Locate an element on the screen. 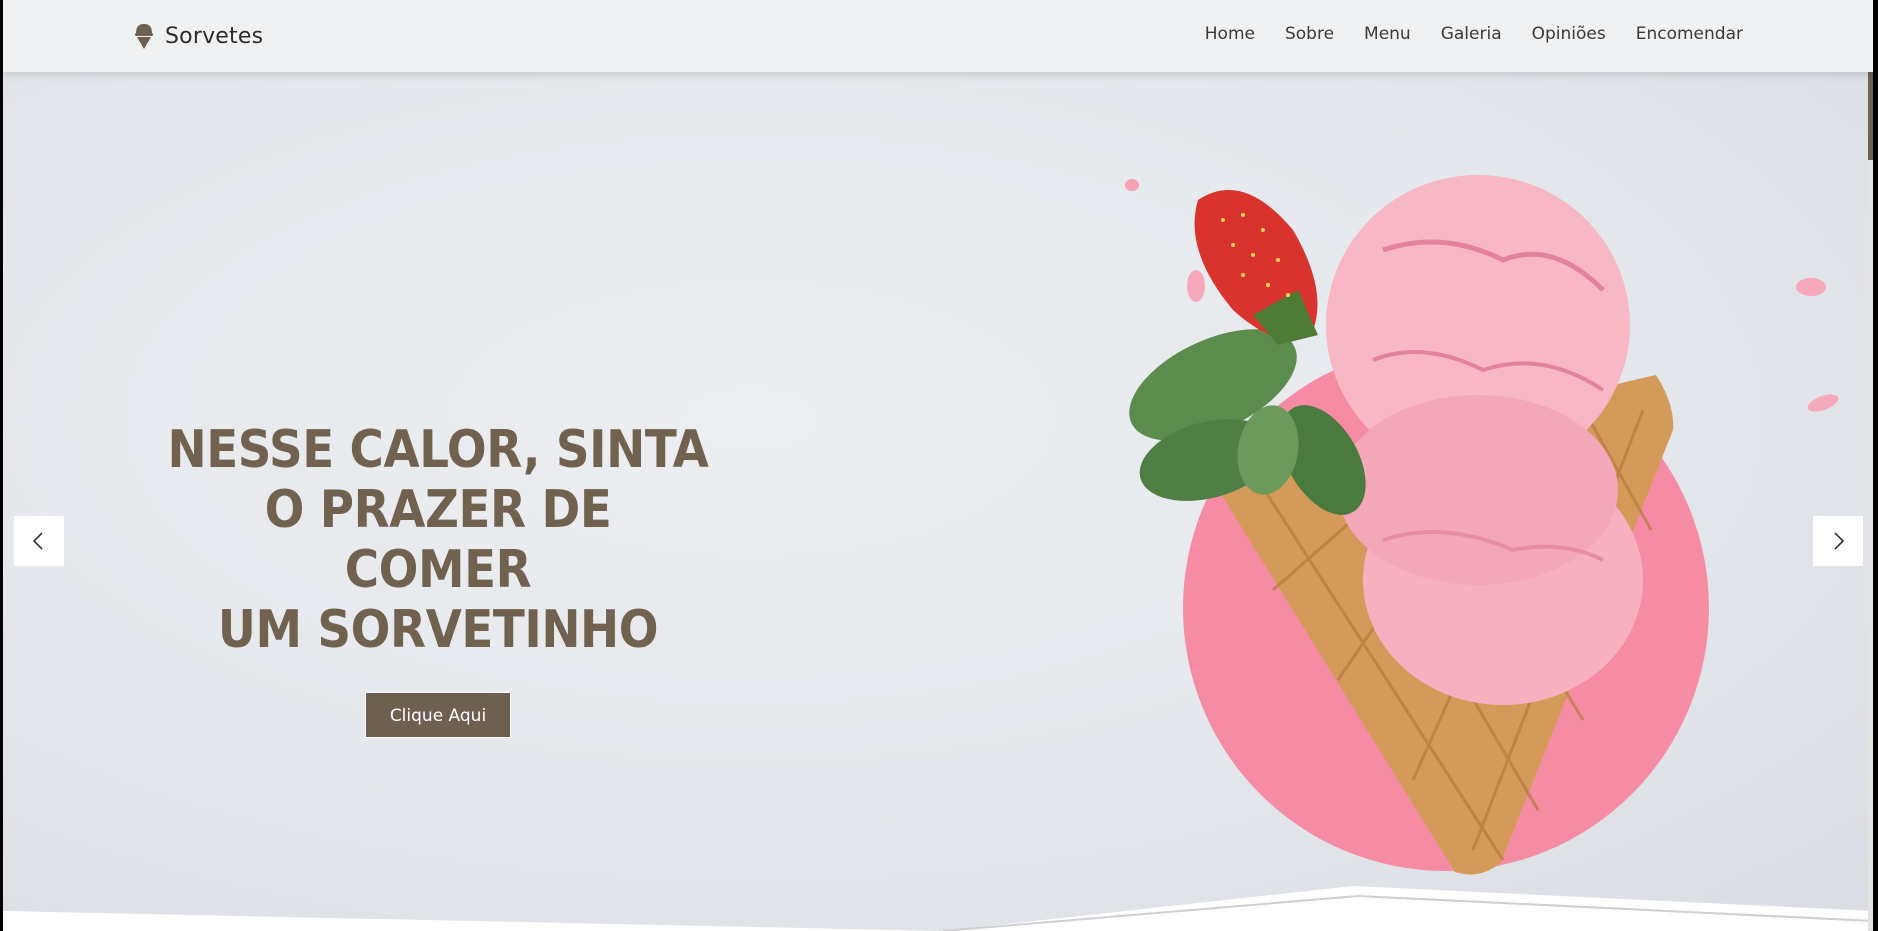 This screenshot has width=1878, height=931. chevron-right-icon is located at coordinates (1839, 541).